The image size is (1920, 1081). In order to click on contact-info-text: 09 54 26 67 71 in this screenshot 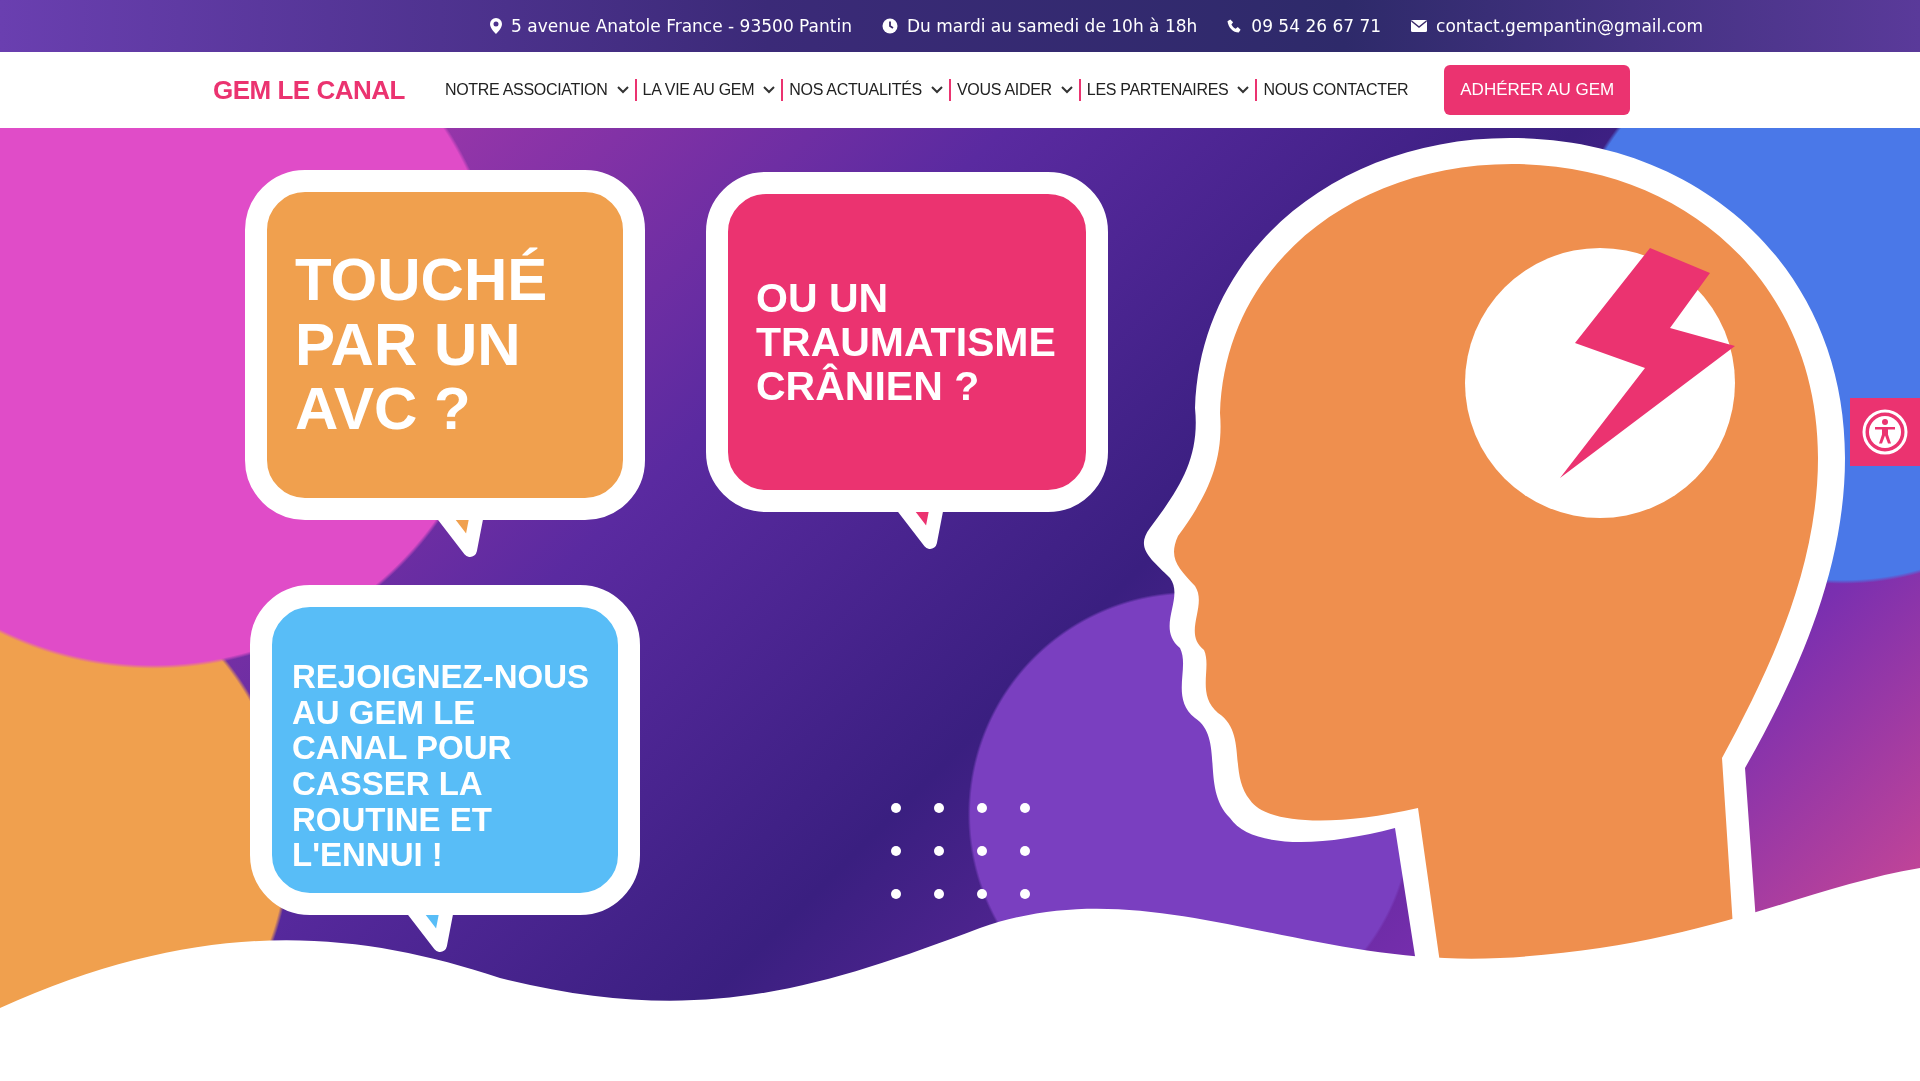, I will do `click(1316, 26)`.